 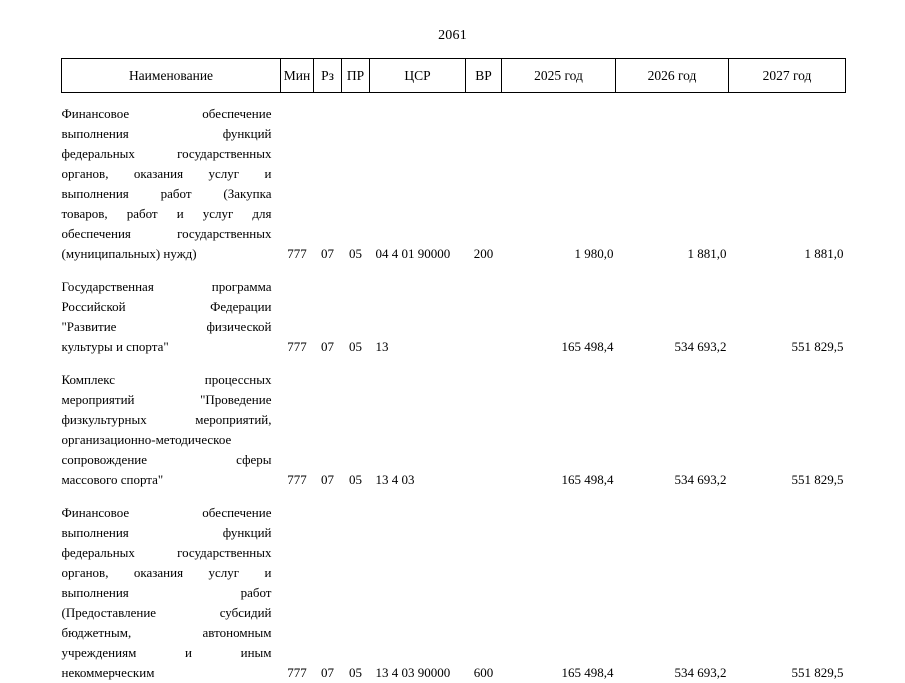 What do you see at coordinates (167, 307) in the screenshot?
I see `cell-name-line: Российской Федерации` at bounding box center [167, 307].